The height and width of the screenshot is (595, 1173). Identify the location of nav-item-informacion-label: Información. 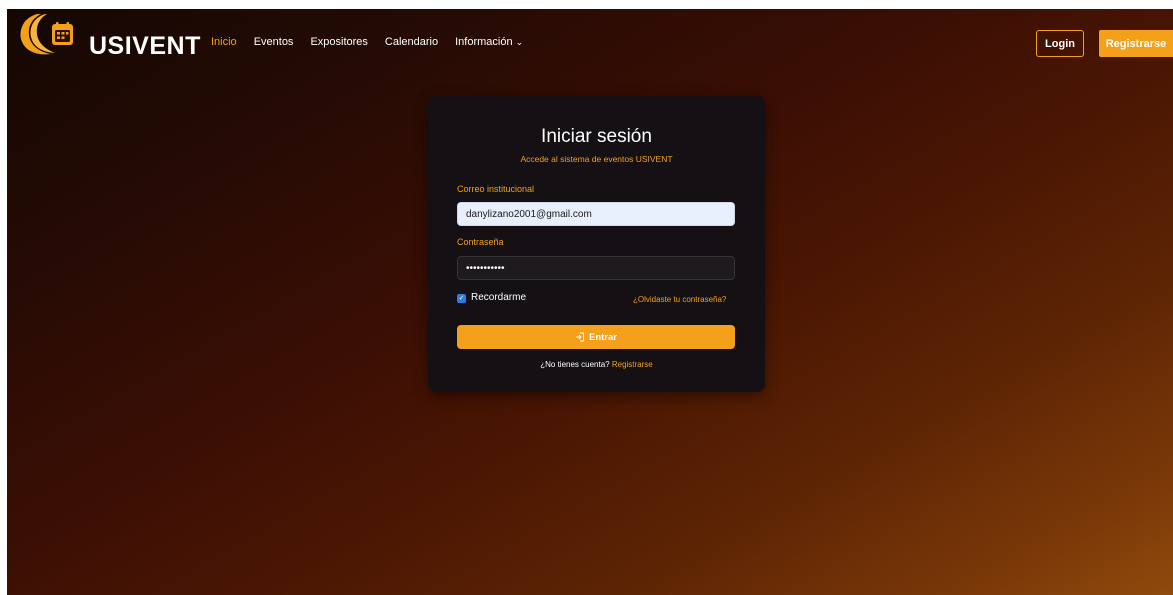
(484, 42).